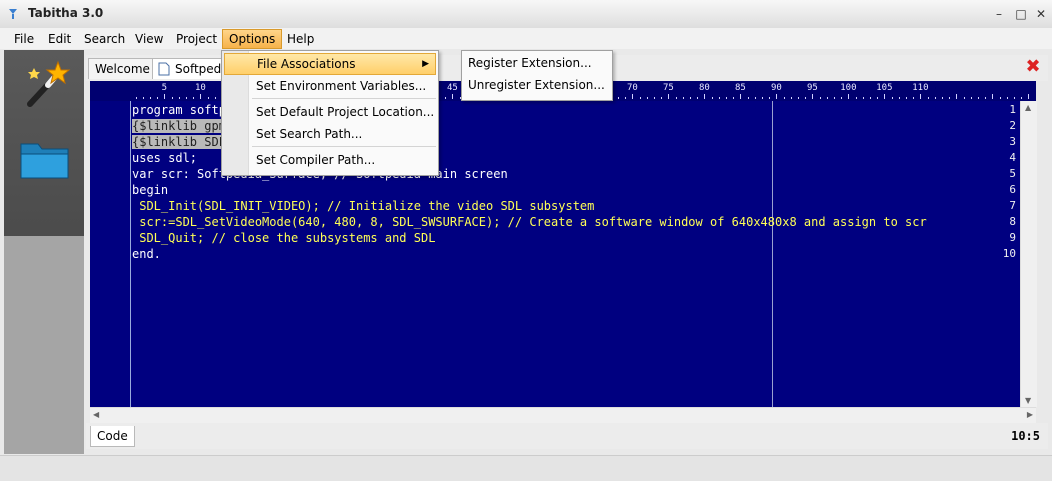  What do you see at coordinates (776, 88) in the screenshot?
I see `ruler-label: 90` at bounding box center [776, 88].